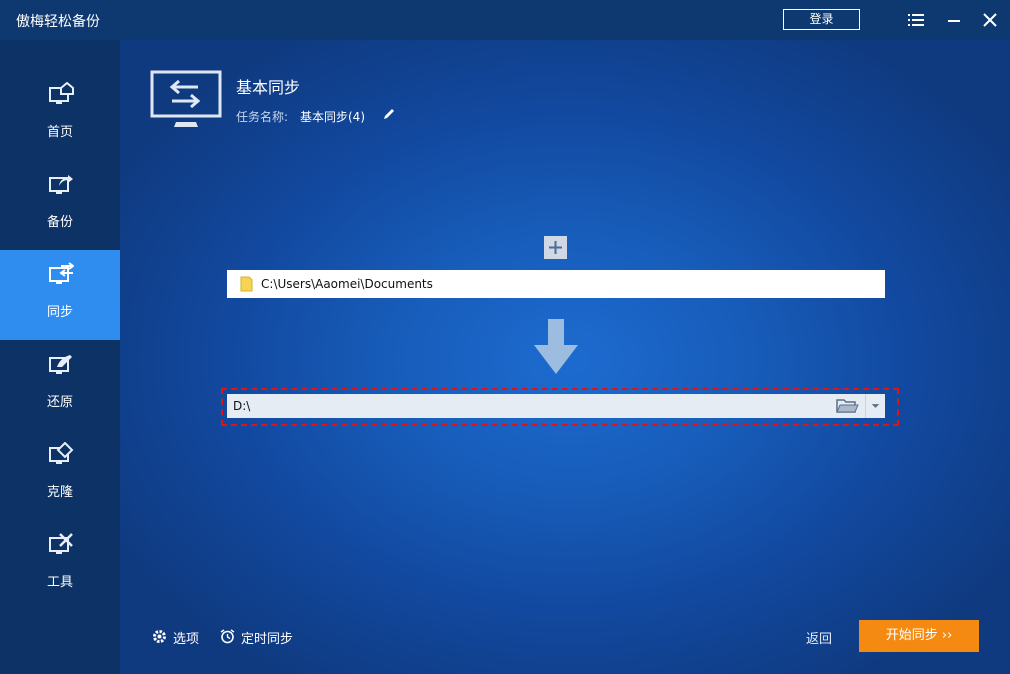  I want to click on sidebar-item-home: 首页, so click(60, 115).